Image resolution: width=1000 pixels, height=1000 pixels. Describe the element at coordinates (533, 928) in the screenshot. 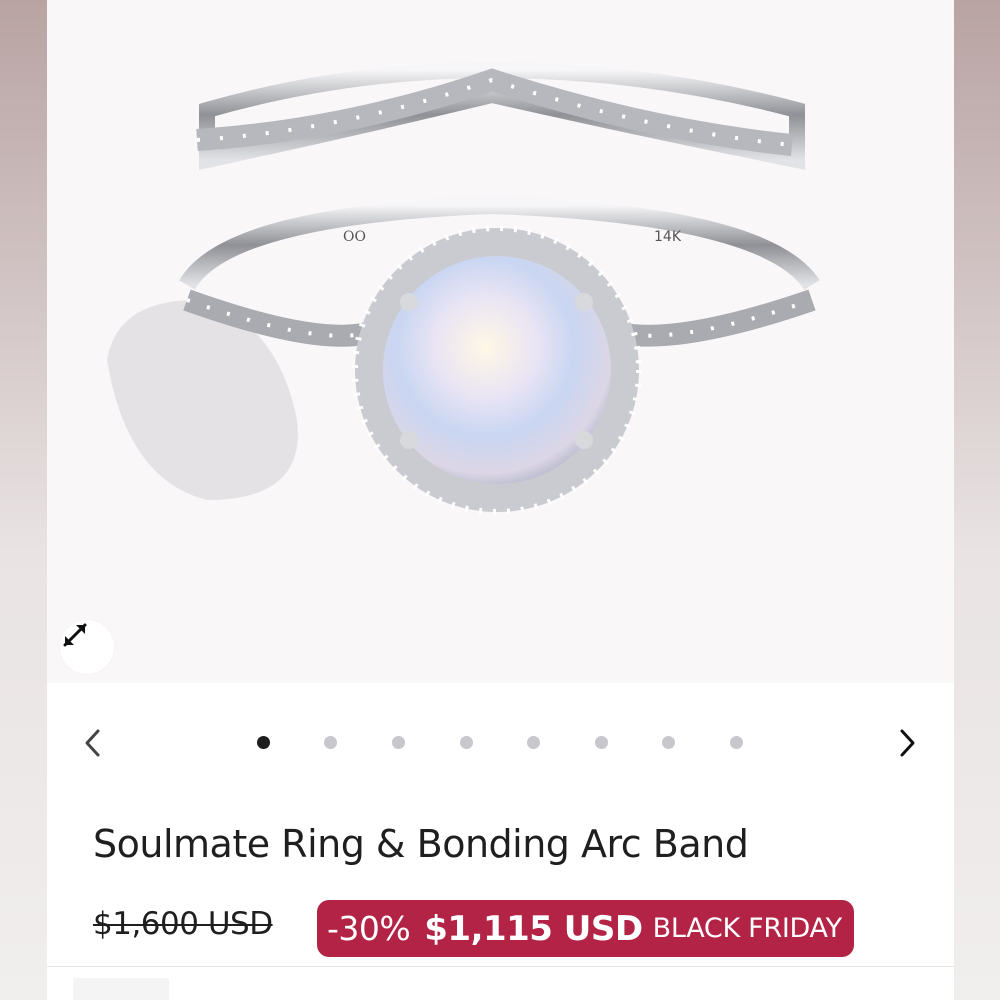

I see `sale-price: $1,115 USD` at that location.